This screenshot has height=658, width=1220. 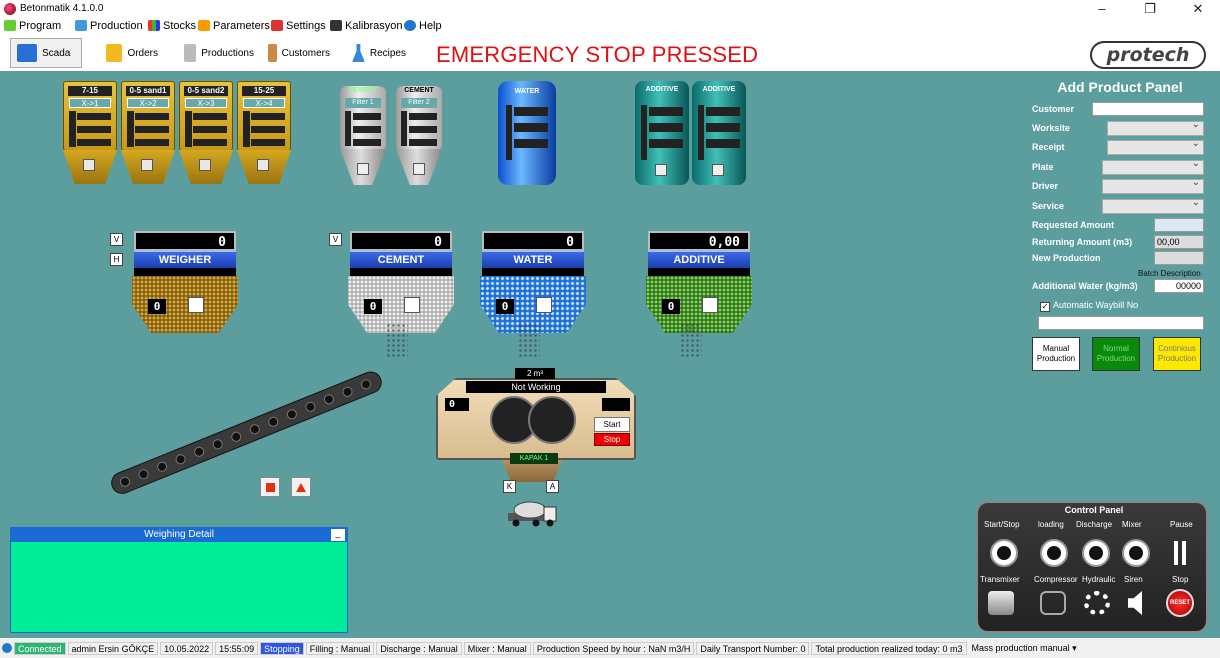 What do you see at coordinates (505, 306) in the screenshot?
I see `scale-count: 0` at bounding box center [505, 306].